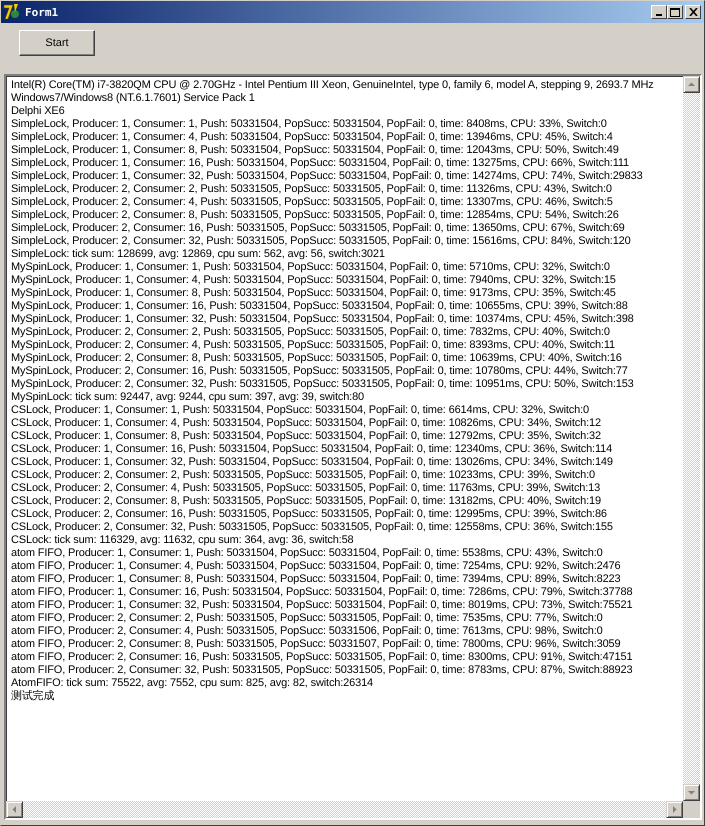 This screenshot has height=826, width=705. Describe the element at coordinates (187, 397) in the screenshot. I see `log-line: MySpinLock: tick sum: 92447, avg: 9244, cpu sum: 397, avg: 39, switch:80` at that location.